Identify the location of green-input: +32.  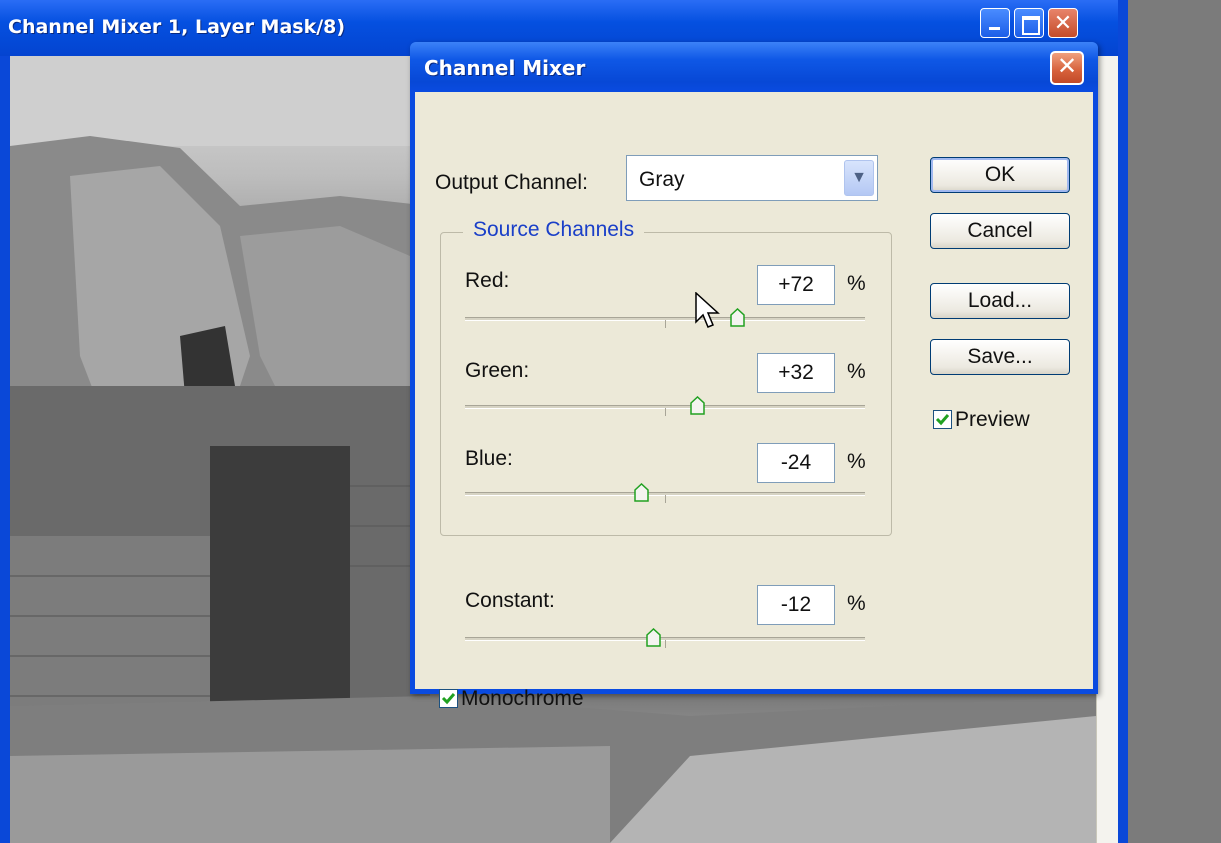
(796, 373).